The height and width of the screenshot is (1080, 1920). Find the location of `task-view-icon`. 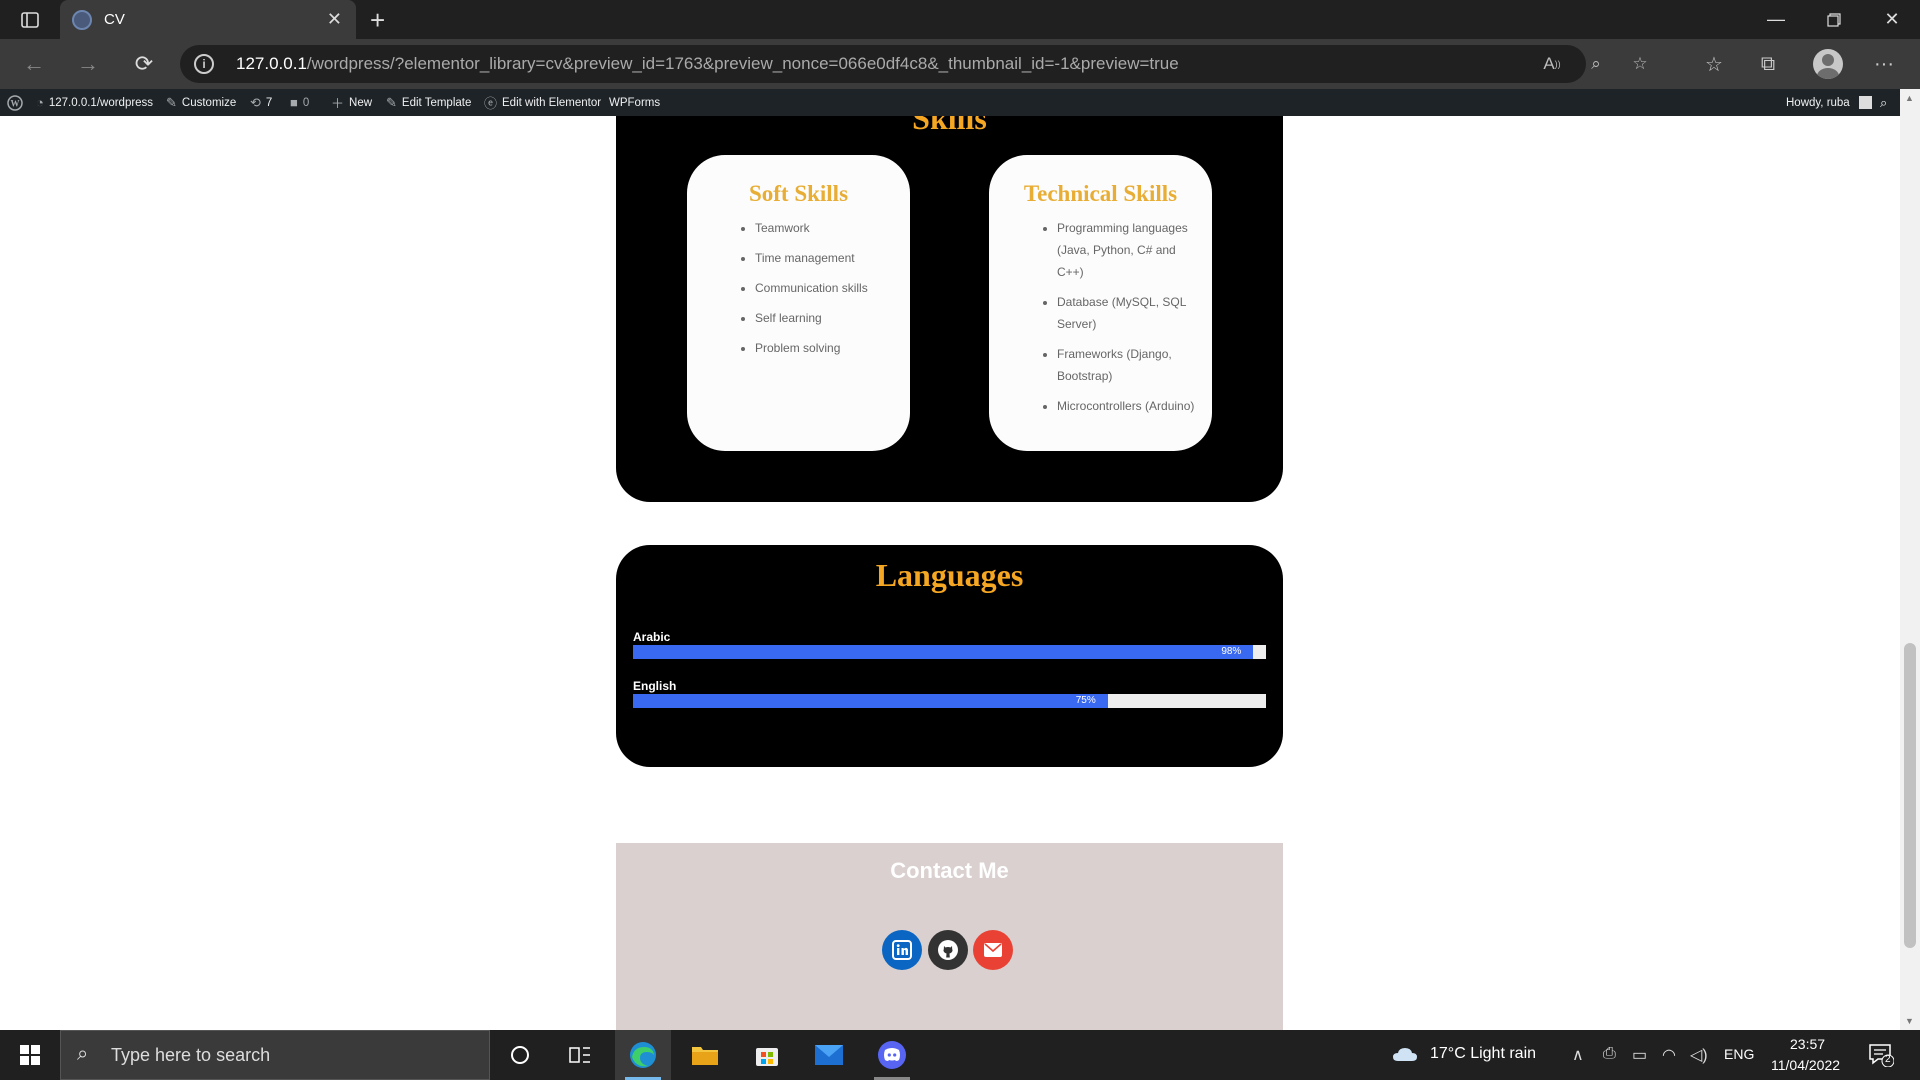

task-view-icon is located at coordinates (580, 1055).